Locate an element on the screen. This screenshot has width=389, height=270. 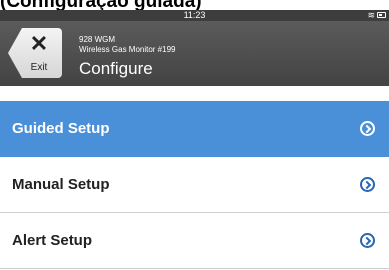
exit-button: ✕ Exit is located at coordinates (35, 53).